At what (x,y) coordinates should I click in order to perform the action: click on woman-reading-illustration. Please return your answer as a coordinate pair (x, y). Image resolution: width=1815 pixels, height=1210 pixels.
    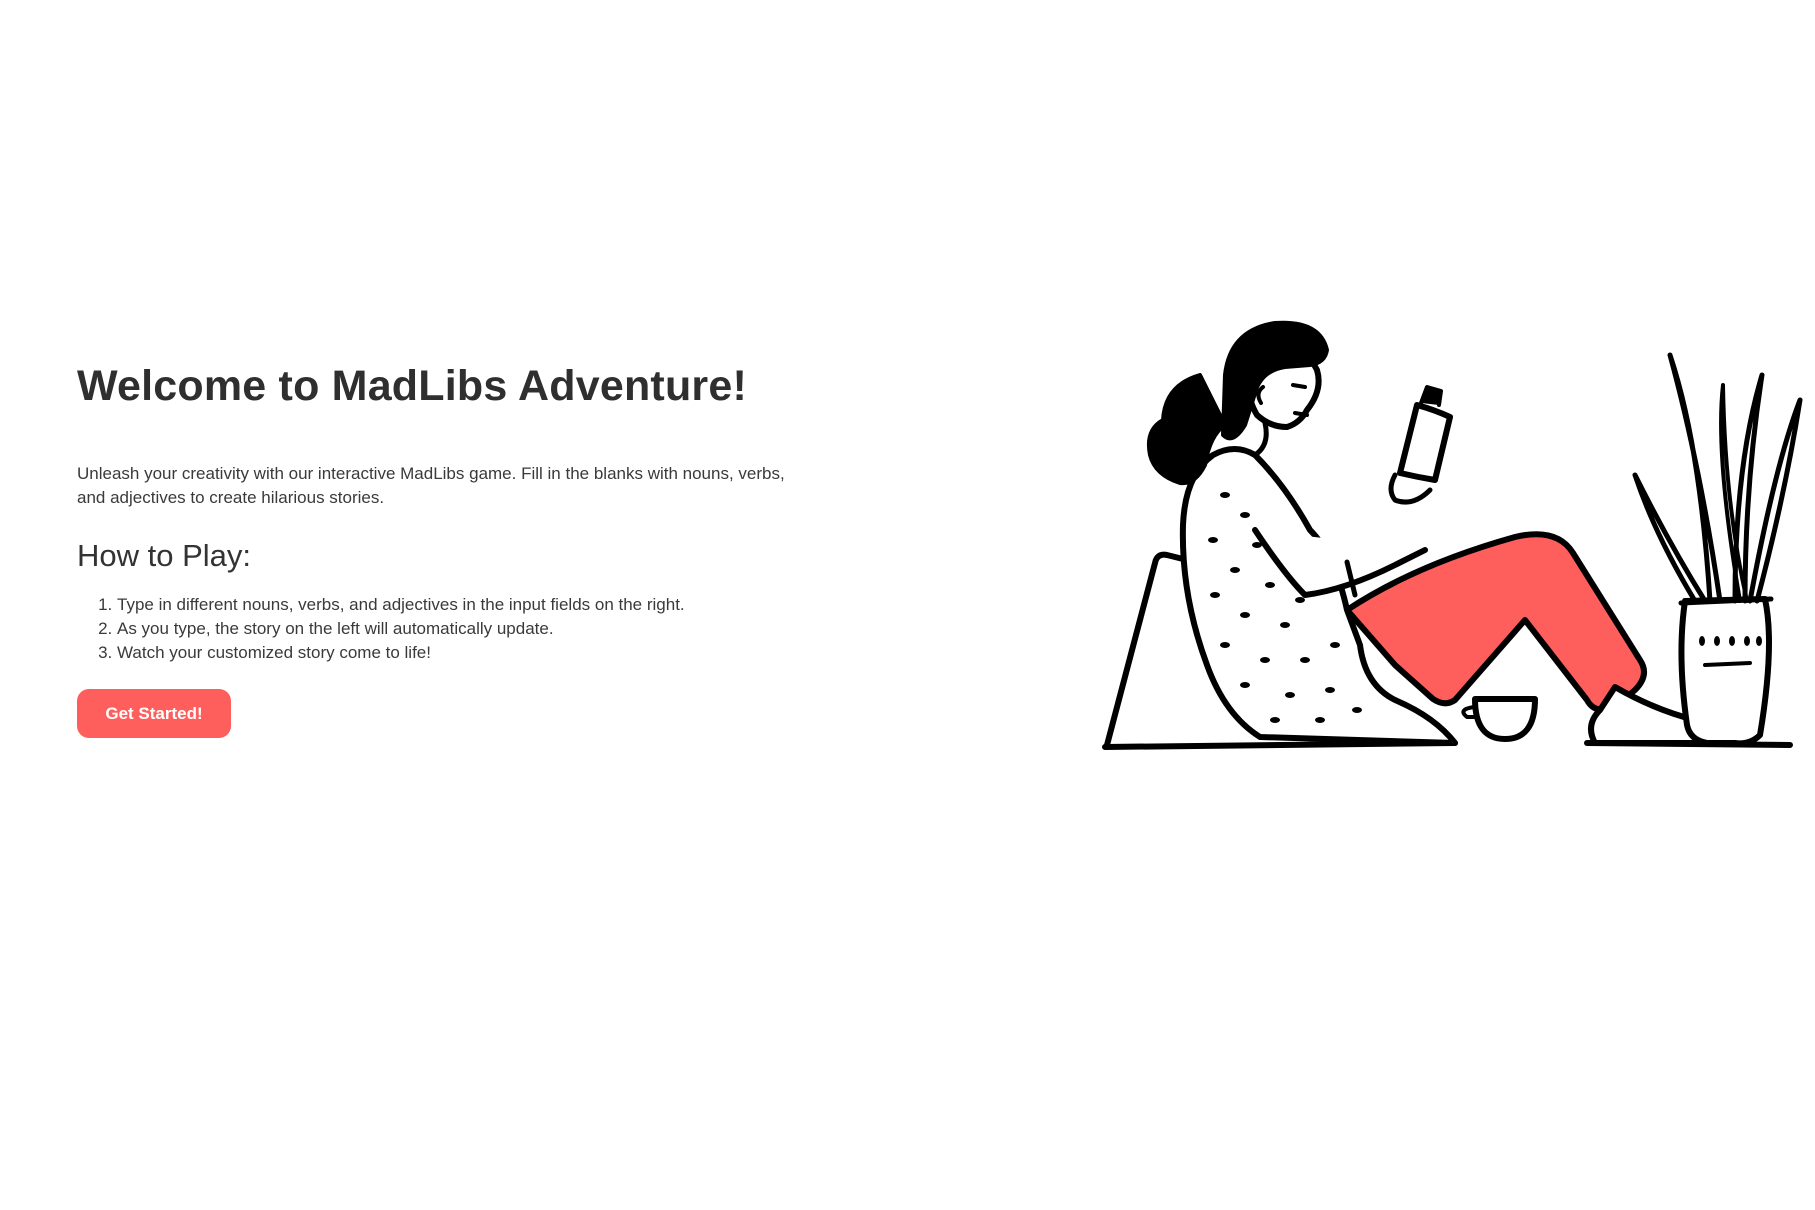
    Looking at the image, I should click on (1450, 535).